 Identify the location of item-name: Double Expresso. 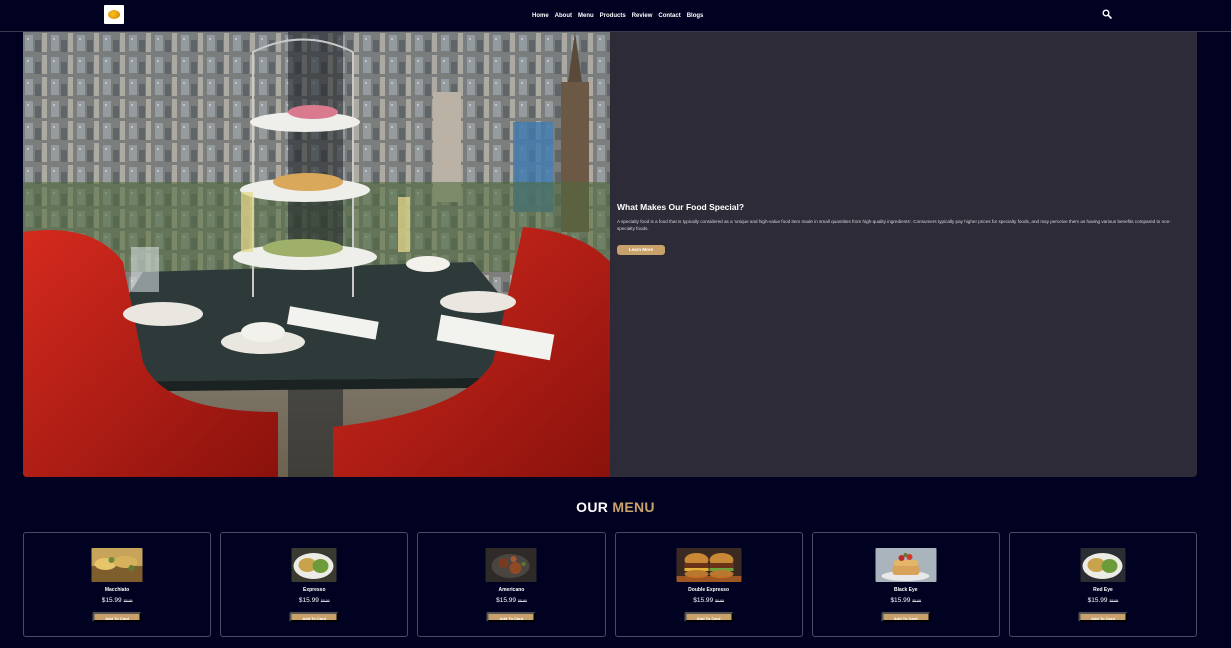
(709, 590).